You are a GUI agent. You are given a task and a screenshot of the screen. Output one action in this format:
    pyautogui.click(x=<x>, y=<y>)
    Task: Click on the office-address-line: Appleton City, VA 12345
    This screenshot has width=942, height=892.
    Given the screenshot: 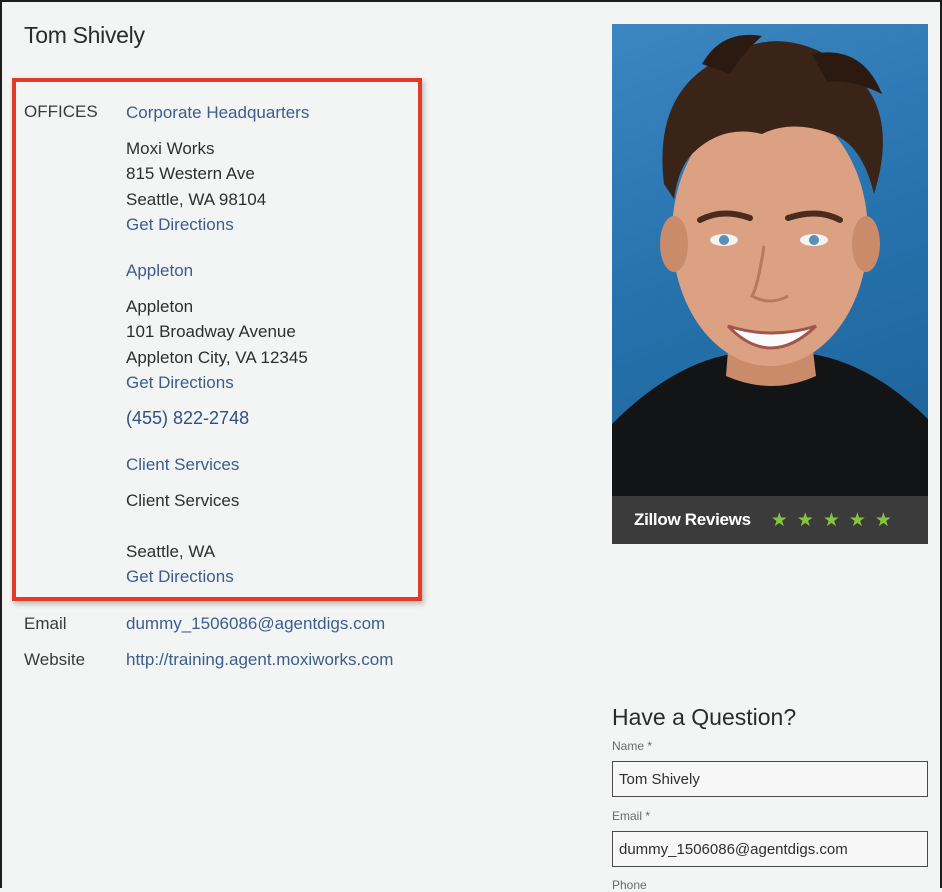 What is the action you would take?
    pyautogui.click(x=217, y=357)
    